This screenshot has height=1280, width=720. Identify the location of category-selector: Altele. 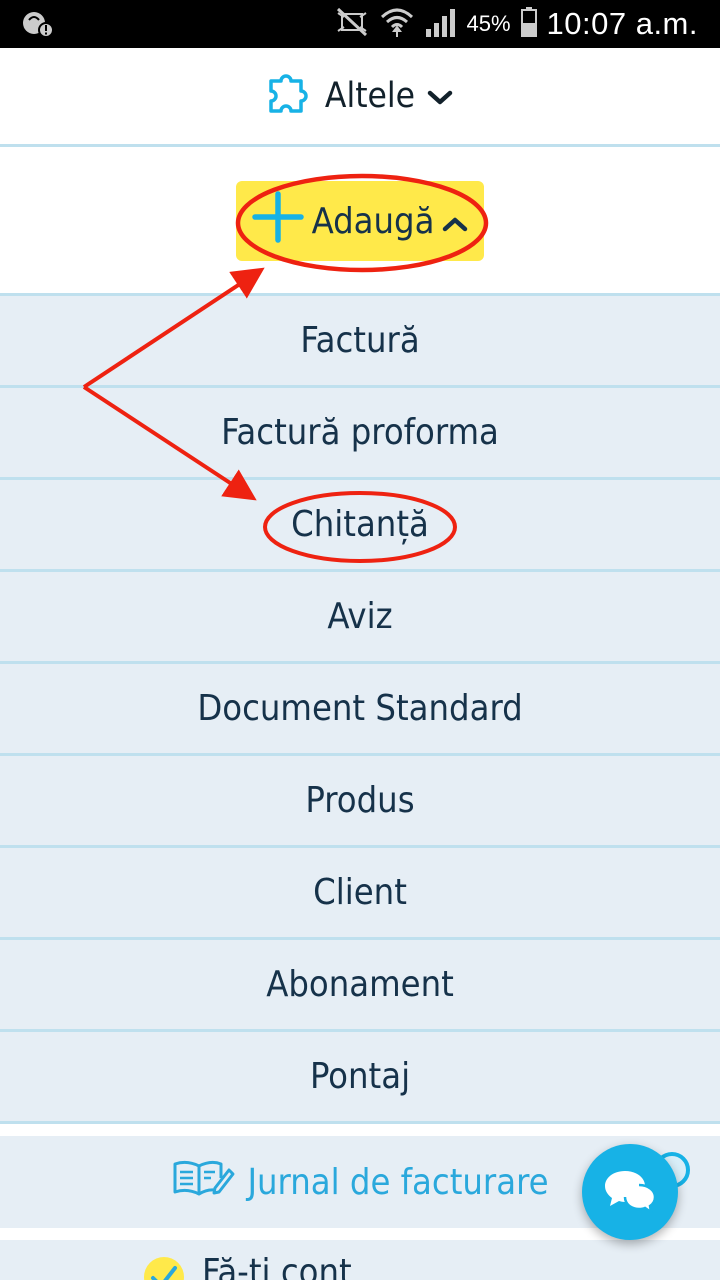
(360, 96).